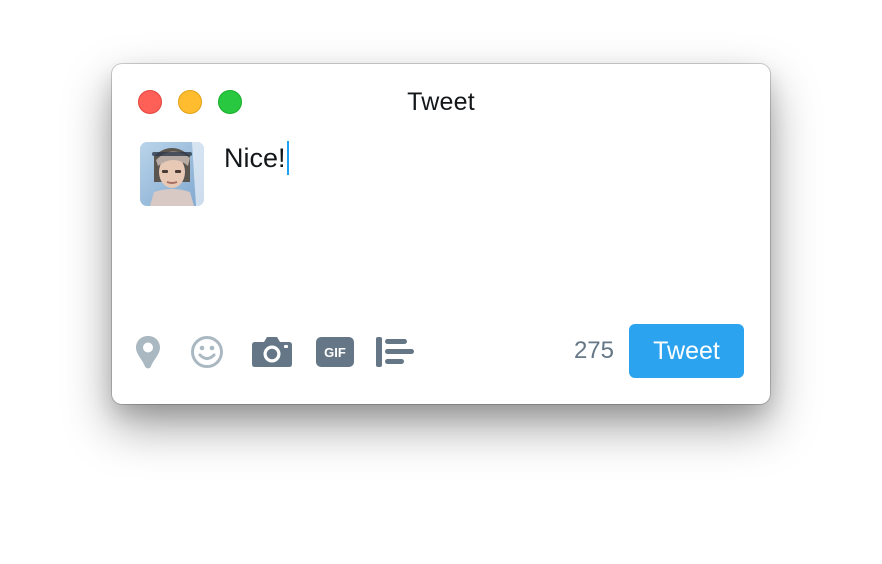  Describe the element at coordinates (287, 158) in the screenshot. I see `text-caret` at that location.